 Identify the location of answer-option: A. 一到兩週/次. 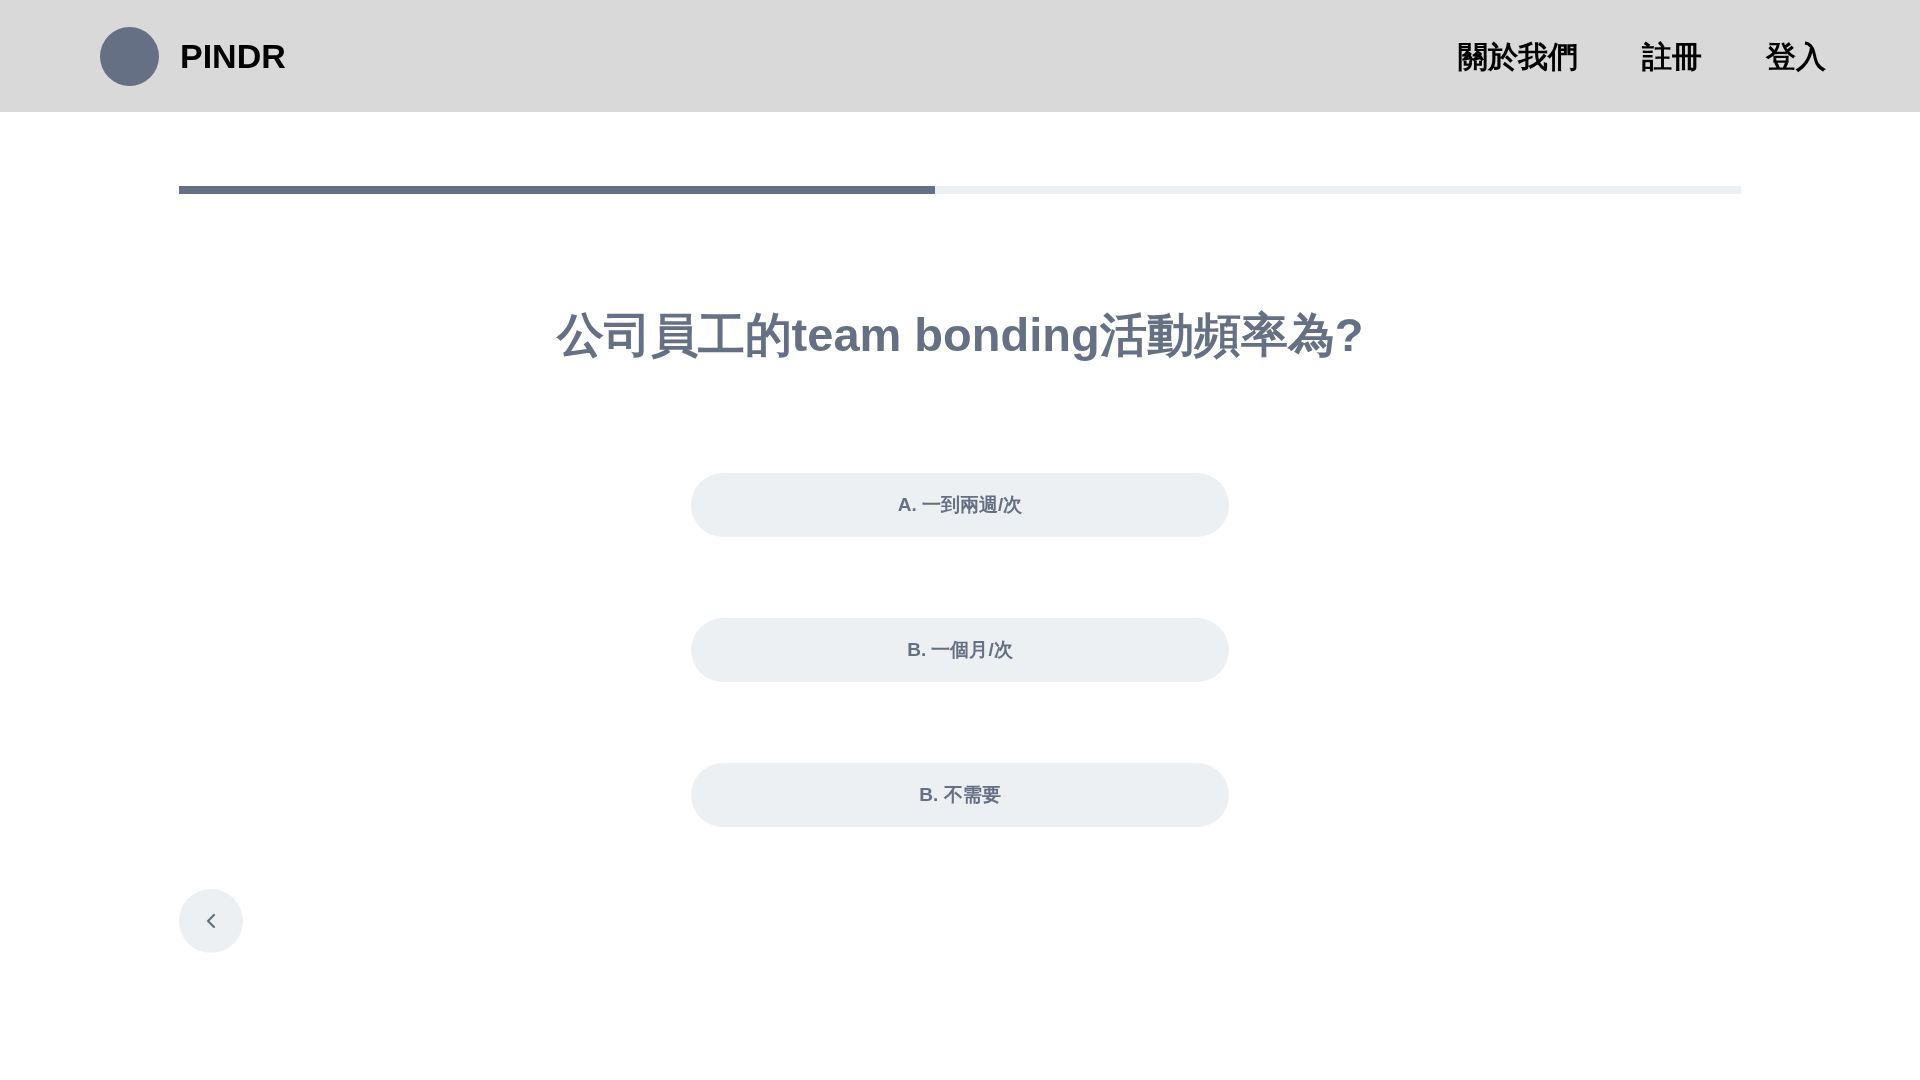
(960, 505).